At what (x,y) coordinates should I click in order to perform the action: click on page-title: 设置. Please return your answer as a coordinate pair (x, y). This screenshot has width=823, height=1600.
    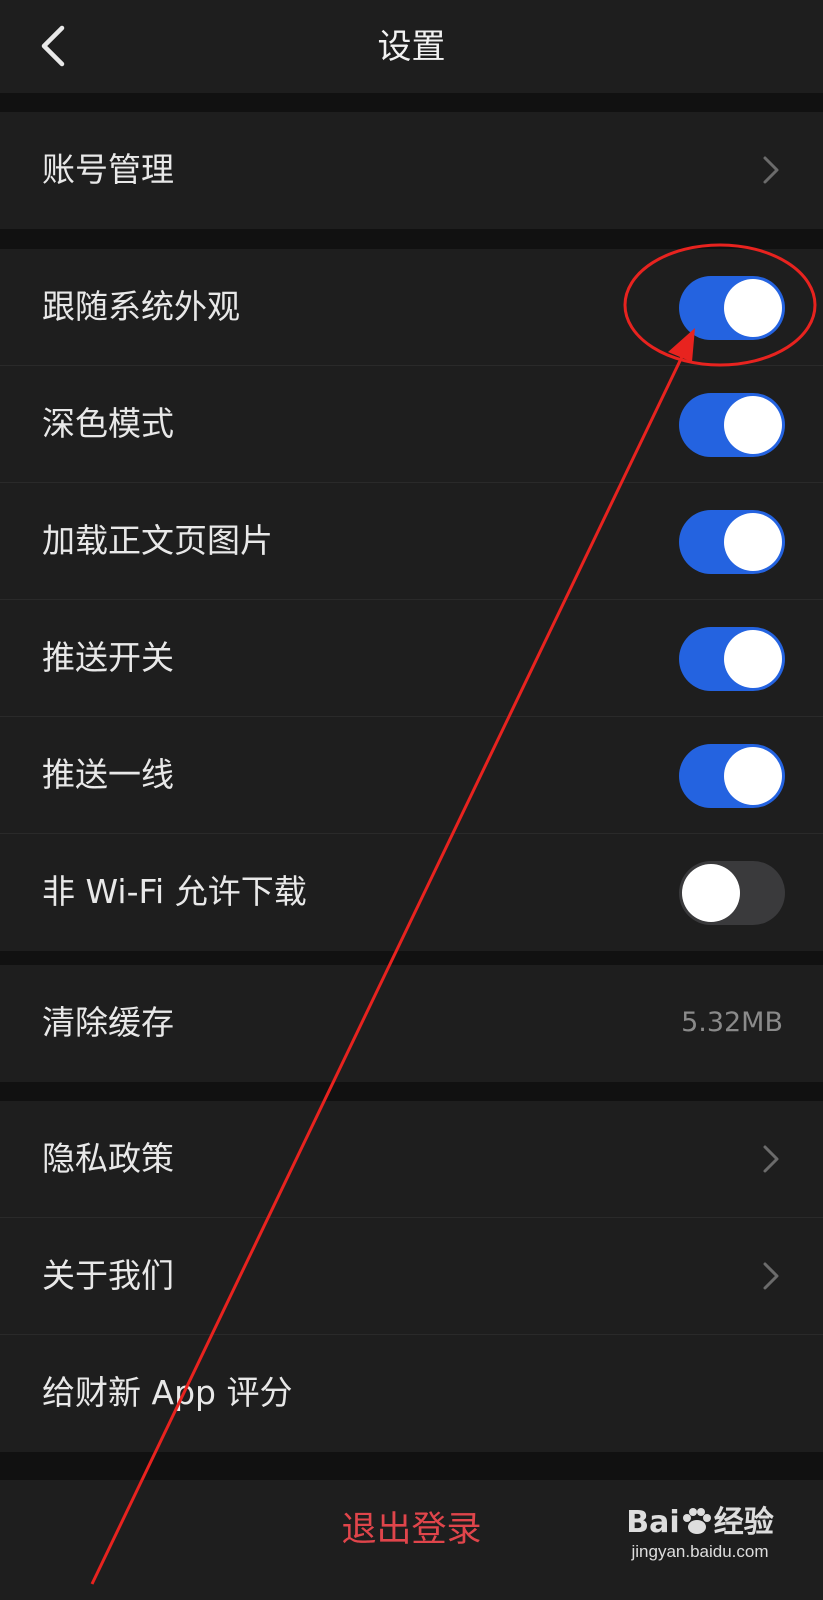
    Looking at the image, I should click on (411, 47).